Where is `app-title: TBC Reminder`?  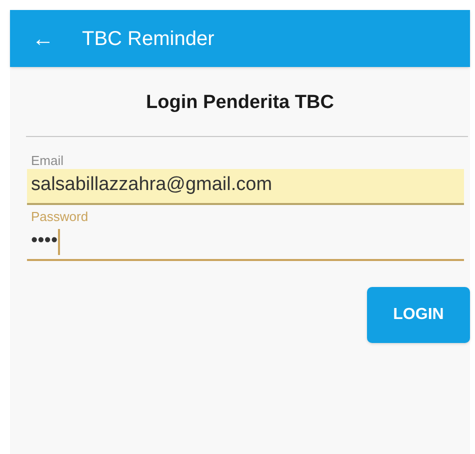
app-title: TBC Reminder is located at coordinates (148, 39).